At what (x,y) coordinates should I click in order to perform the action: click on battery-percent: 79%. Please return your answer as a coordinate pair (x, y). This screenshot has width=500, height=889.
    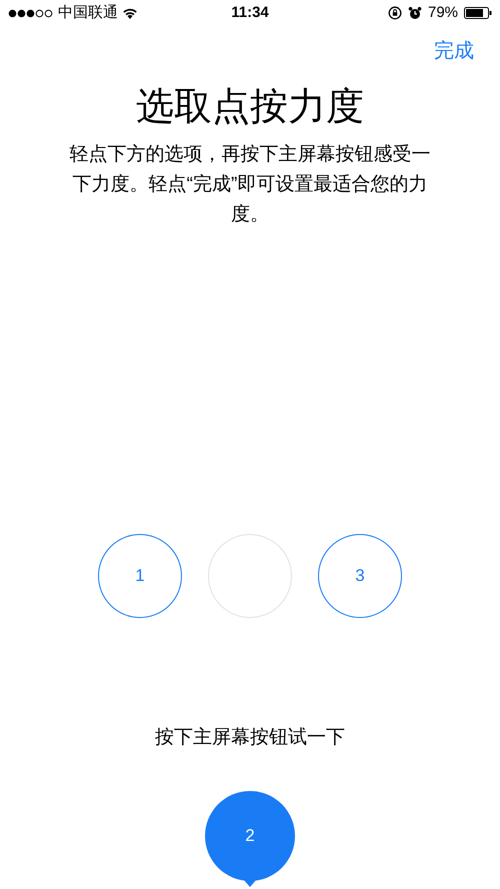
    Looking at the image, I should click on (443, 12).